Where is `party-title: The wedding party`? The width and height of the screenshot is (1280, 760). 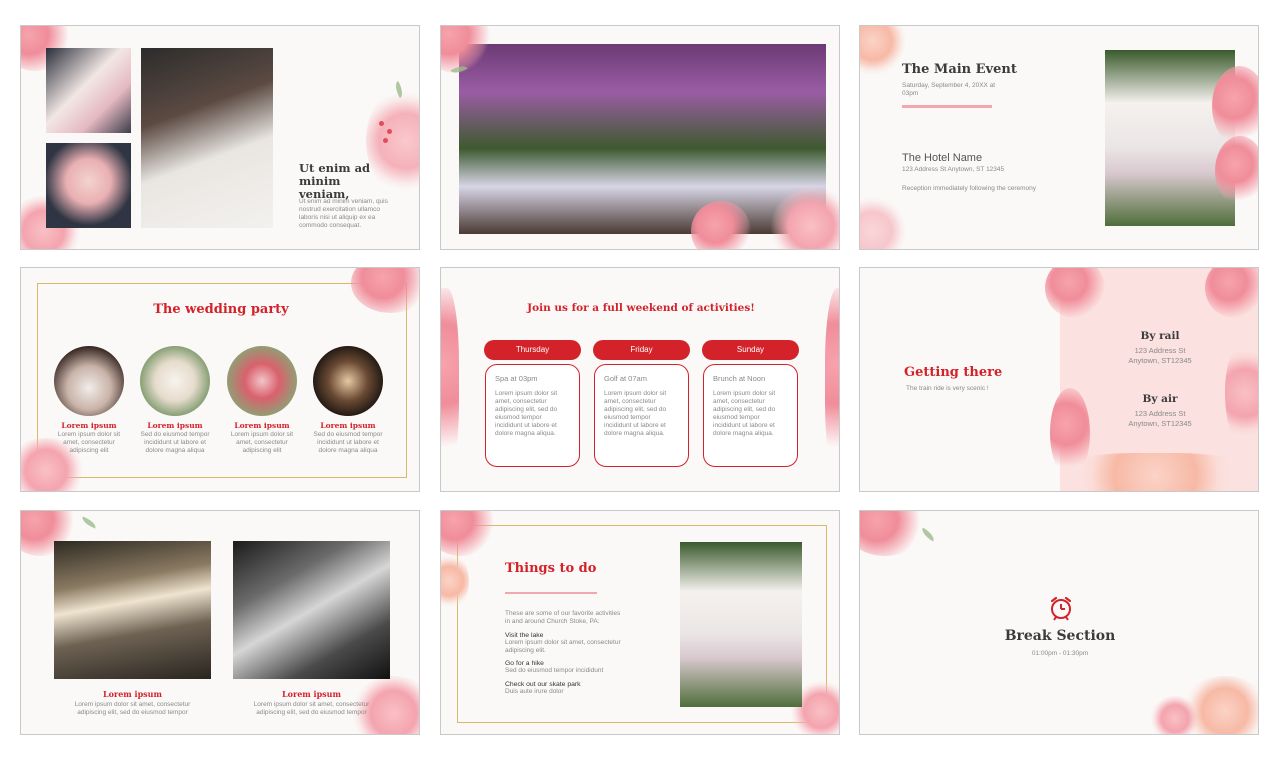
party-title: The wedding party is located at coordinates (221, 309).